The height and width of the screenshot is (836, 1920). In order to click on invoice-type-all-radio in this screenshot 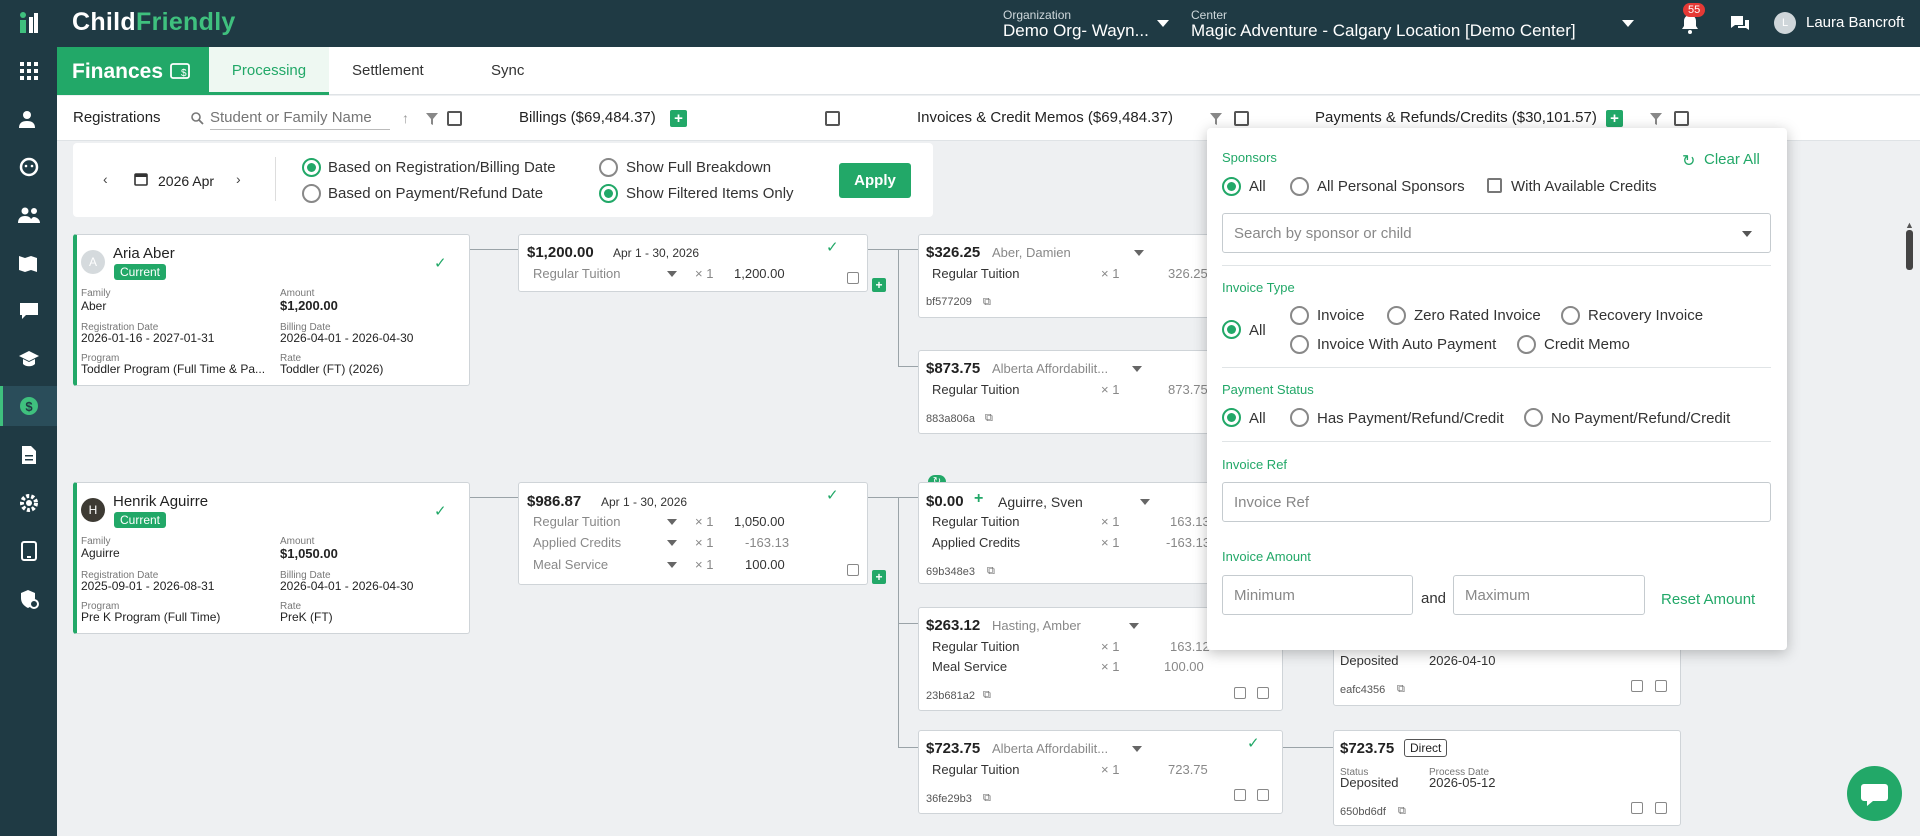, I will do `click(1231, 329)`.